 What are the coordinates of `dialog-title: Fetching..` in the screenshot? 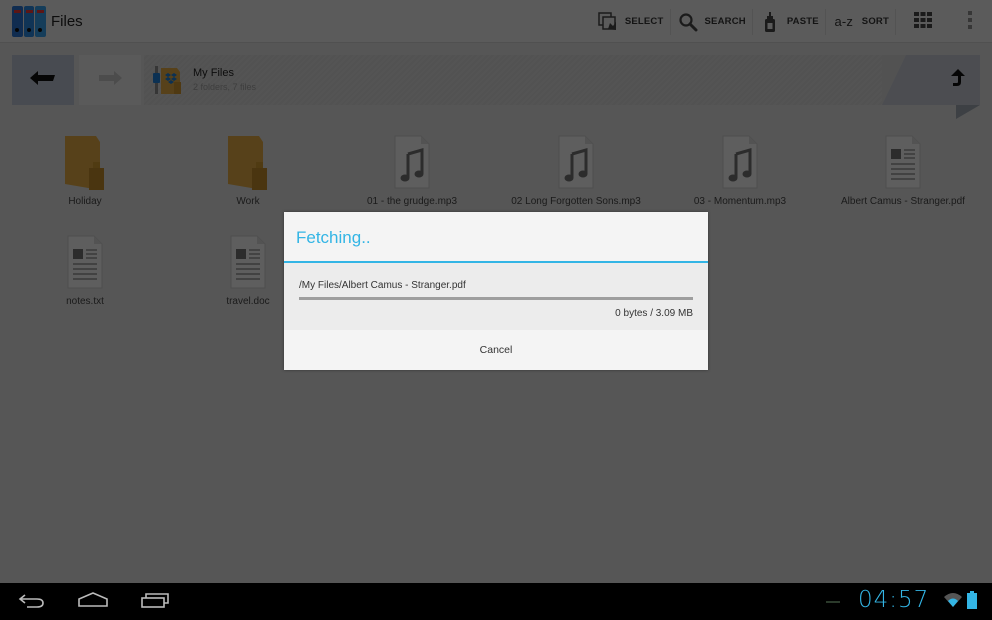 It's located at (333, 237).